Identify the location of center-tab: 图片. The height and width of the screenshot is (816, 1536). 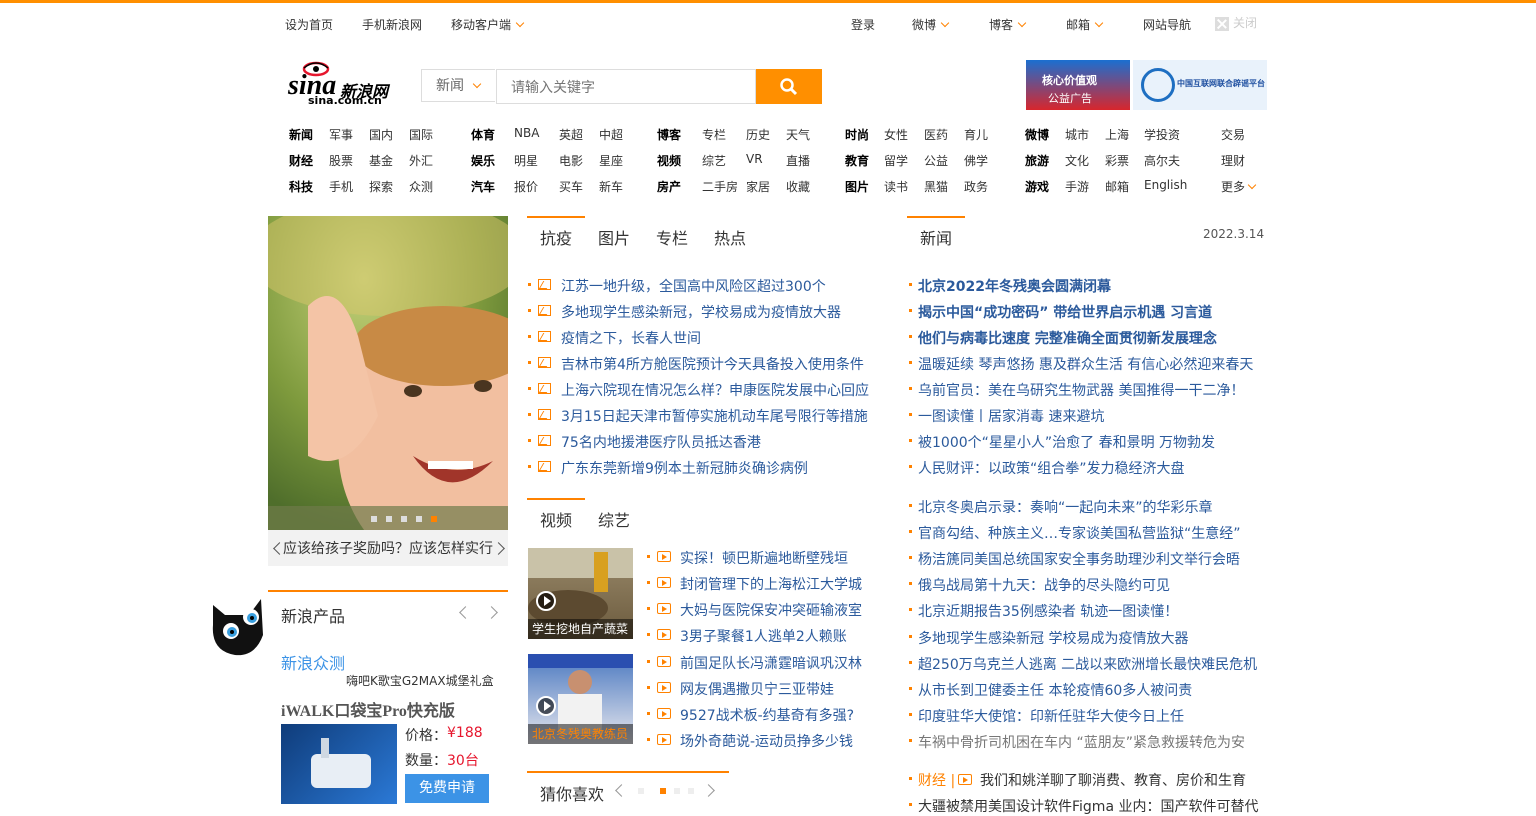
(614, 237).